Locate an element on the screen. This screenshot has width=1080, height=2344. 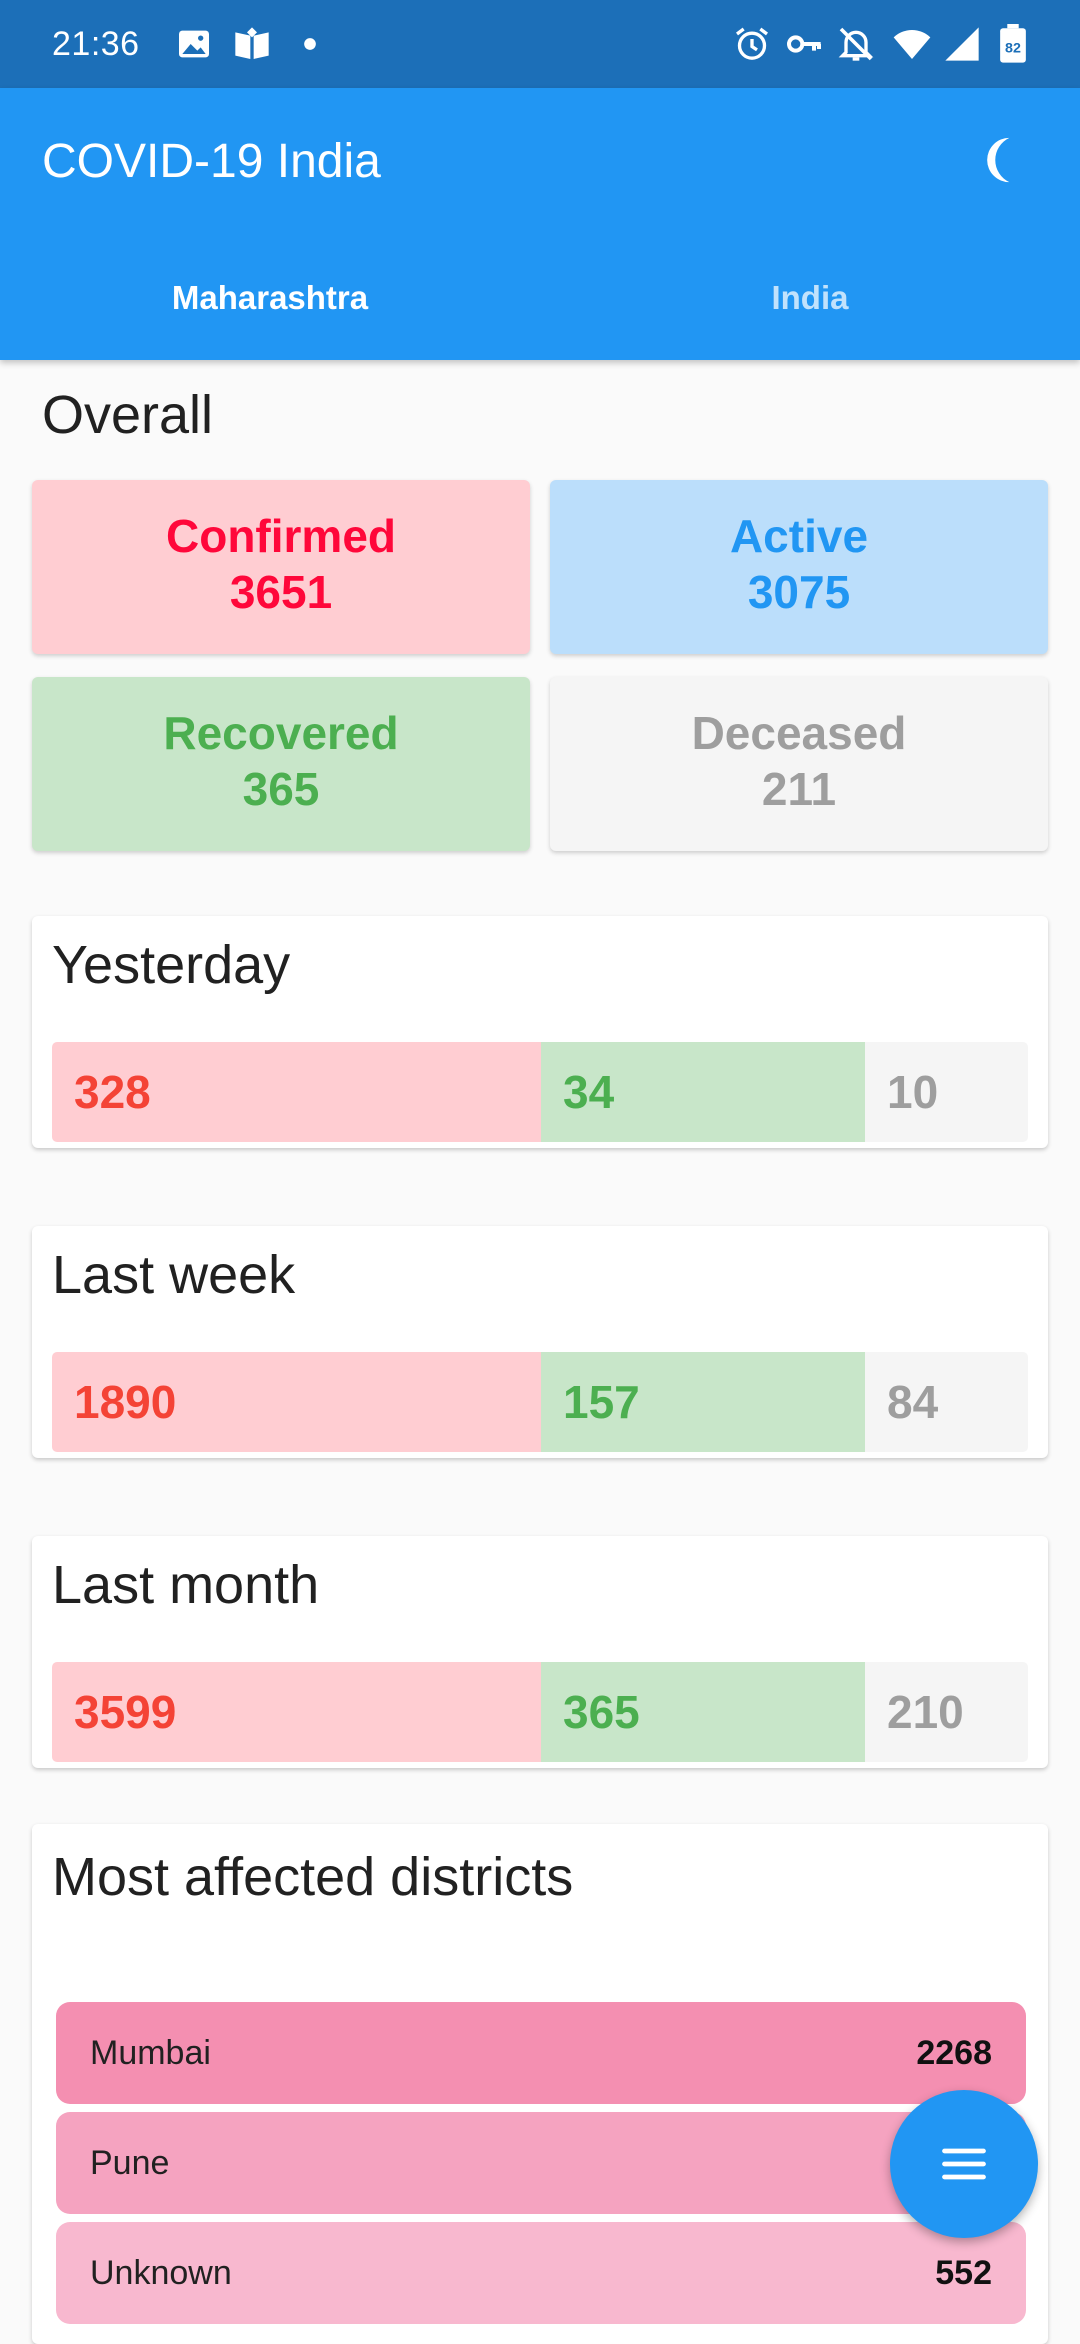
last-month-title: Last month is located at coordinates (186, 1585).